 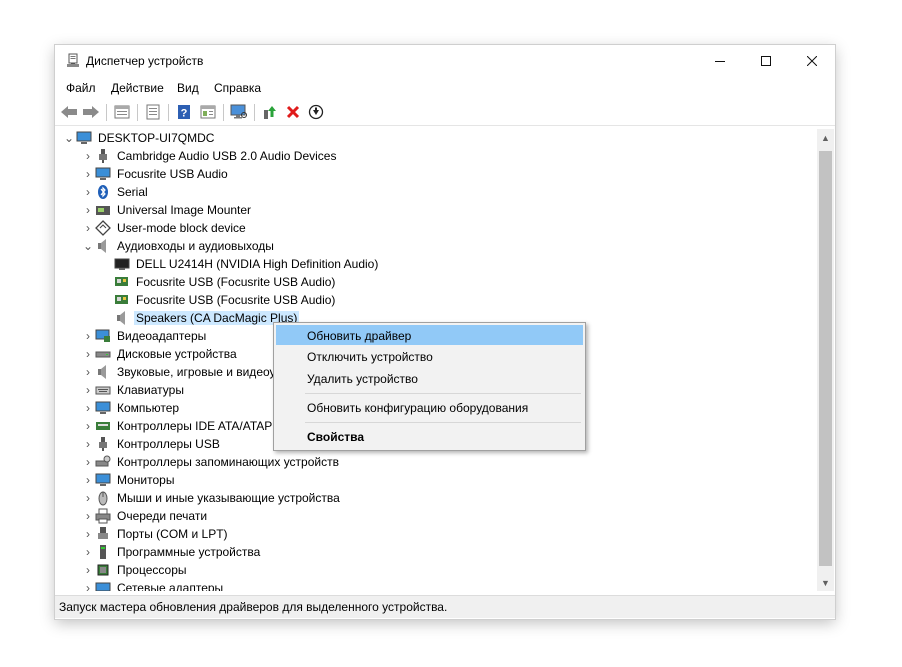 I want to click on context-update-driver-label: Обновить драйвер, so click(x=359, y=336).